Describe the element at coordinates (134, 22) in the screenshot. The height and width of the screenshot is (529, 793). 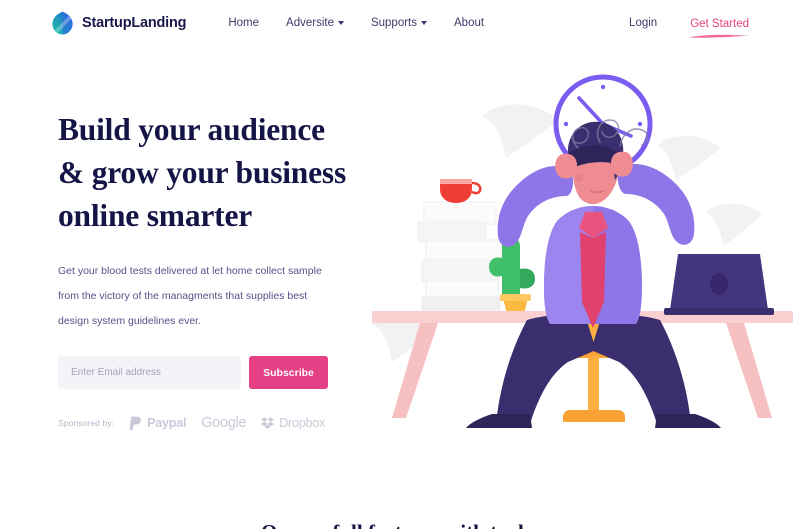
I see `brand-name: StartupLanding` at that location.